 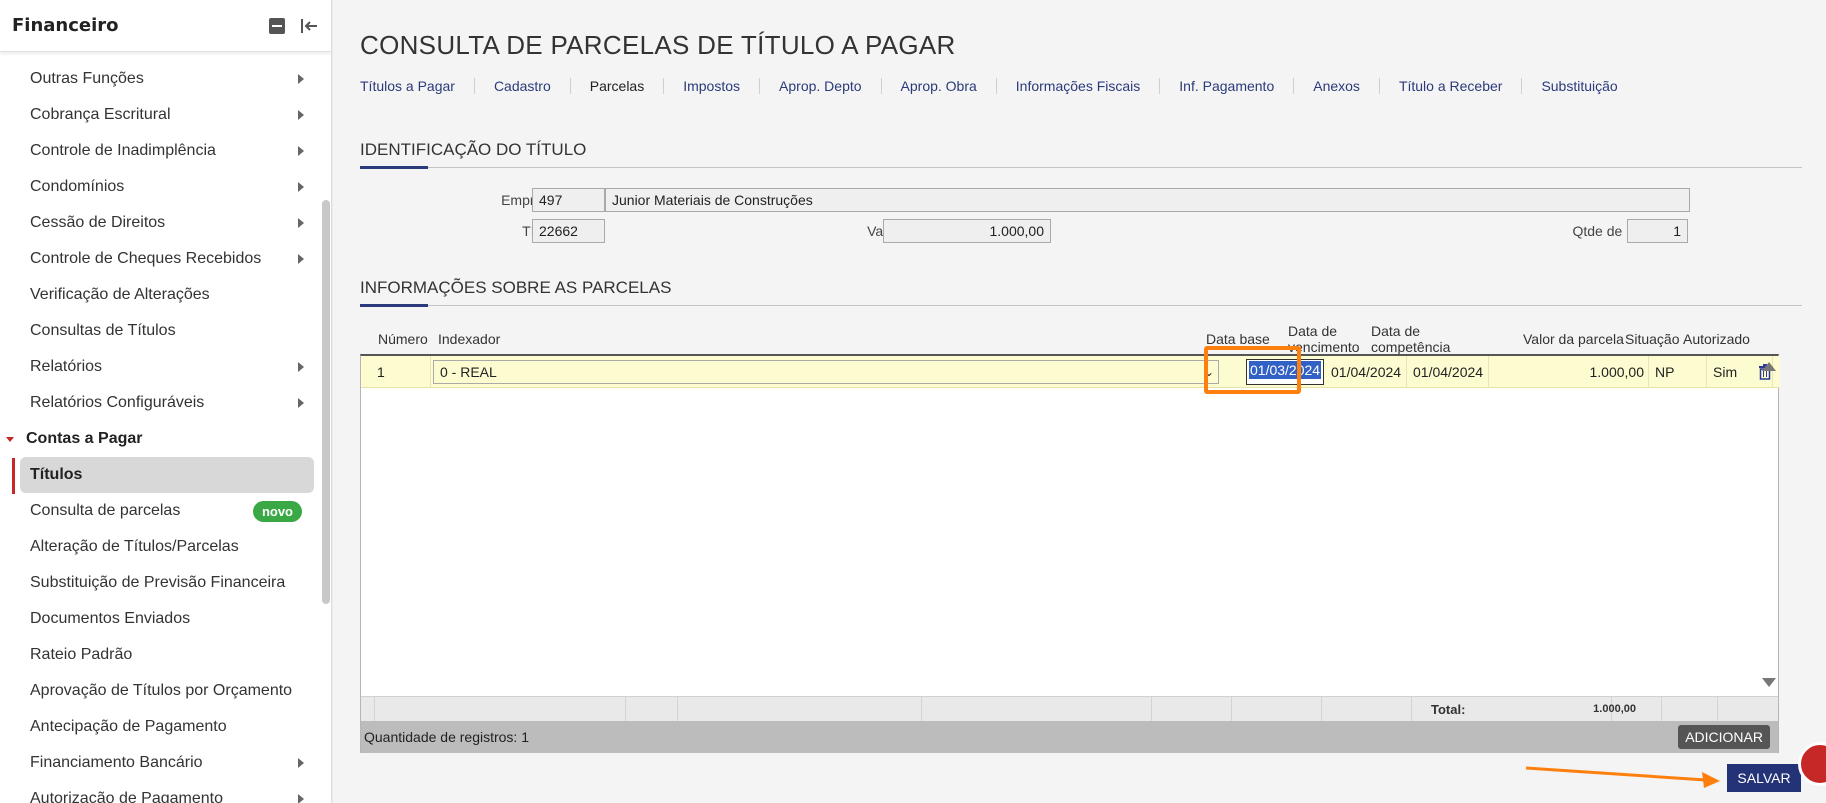 I want to click on col-header-situacao: Situação, so click(x=1652, y=339).